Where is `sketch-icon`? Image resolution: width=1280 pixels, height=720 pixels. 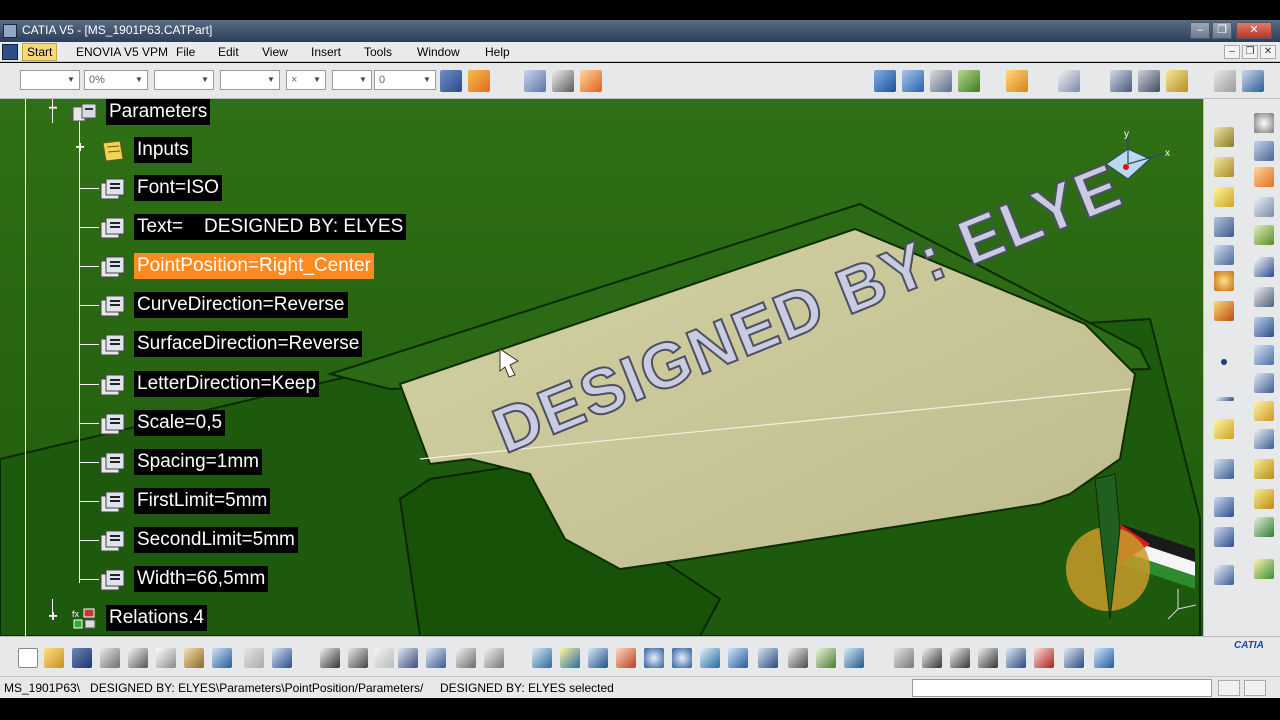 sketch-icon is located at coordinates (885, 81).